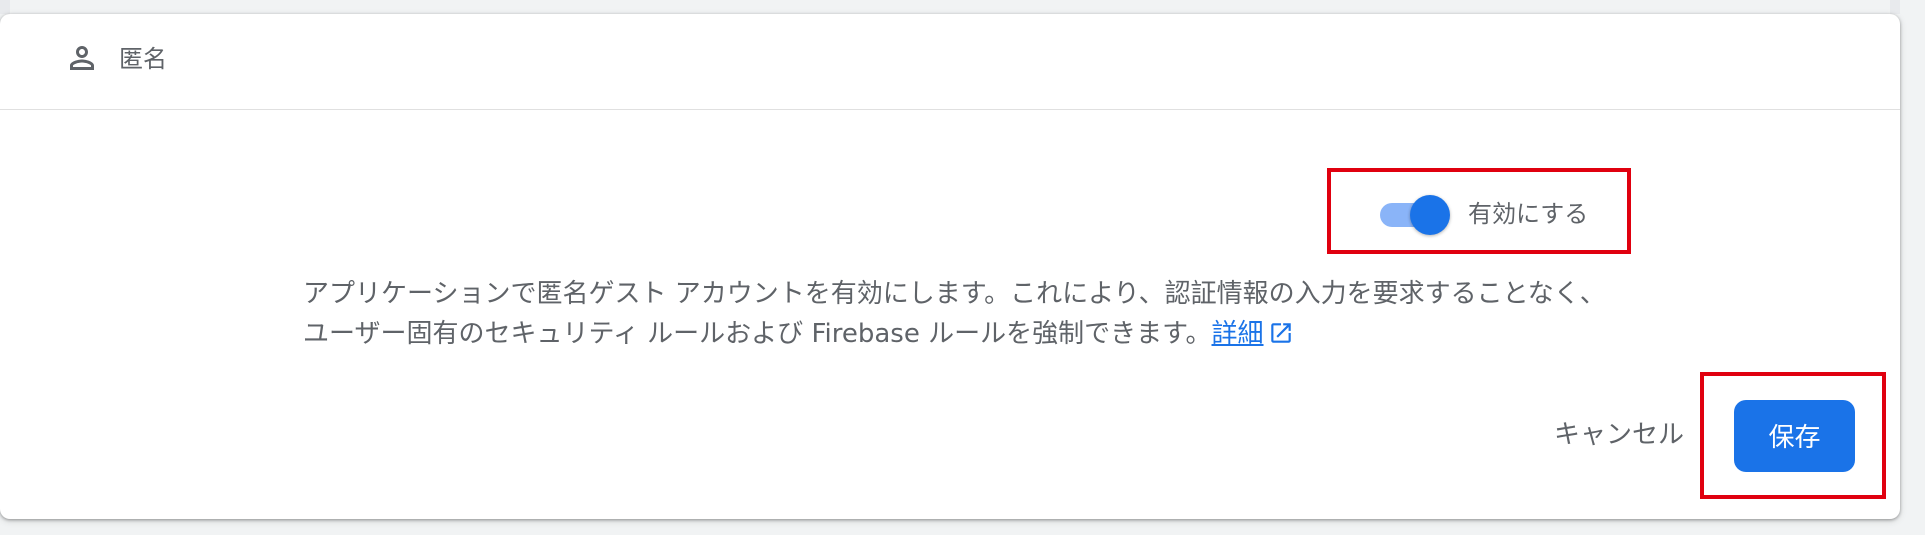 The height and width of the screenshot is (535, 1925). I want to click on provider-name: 匿名, so click(143, 59).